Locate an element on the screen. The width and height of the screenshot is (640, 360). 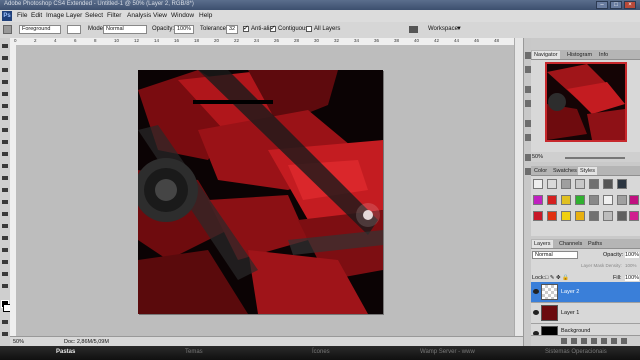
paint-bucket-tool-icon is located at coordinates (5, 178).